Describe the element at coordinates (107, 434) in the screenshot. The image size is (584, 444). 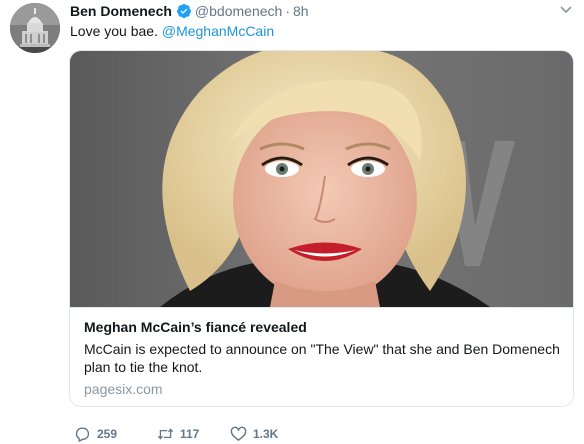
I see `reply-count: 259` at that location.